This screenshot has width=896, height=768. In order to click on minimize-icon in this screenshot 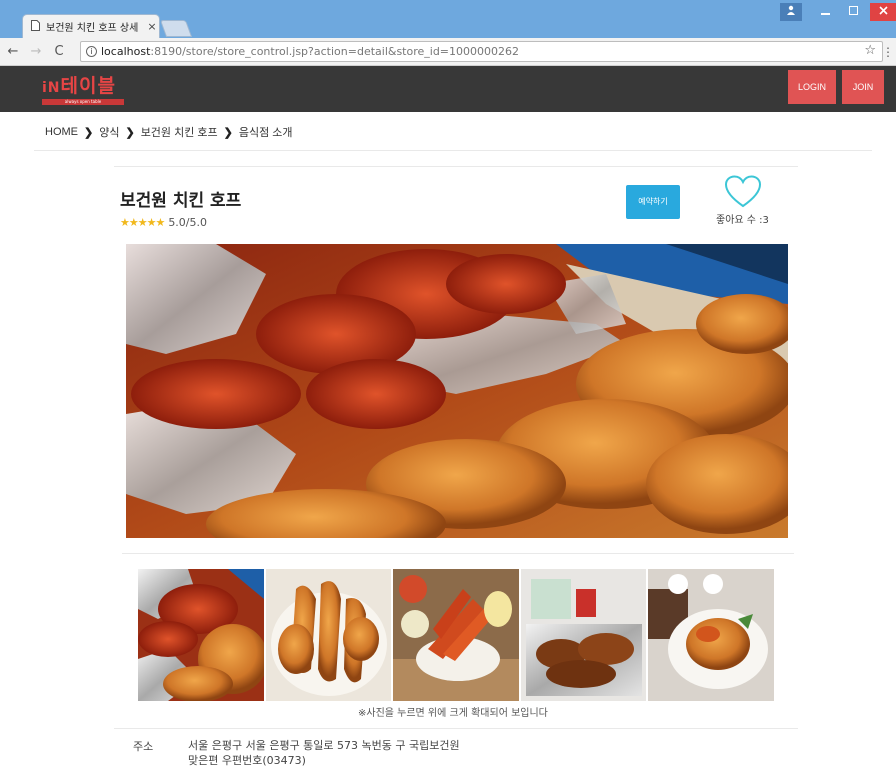, I will do `click(825, 12)`.